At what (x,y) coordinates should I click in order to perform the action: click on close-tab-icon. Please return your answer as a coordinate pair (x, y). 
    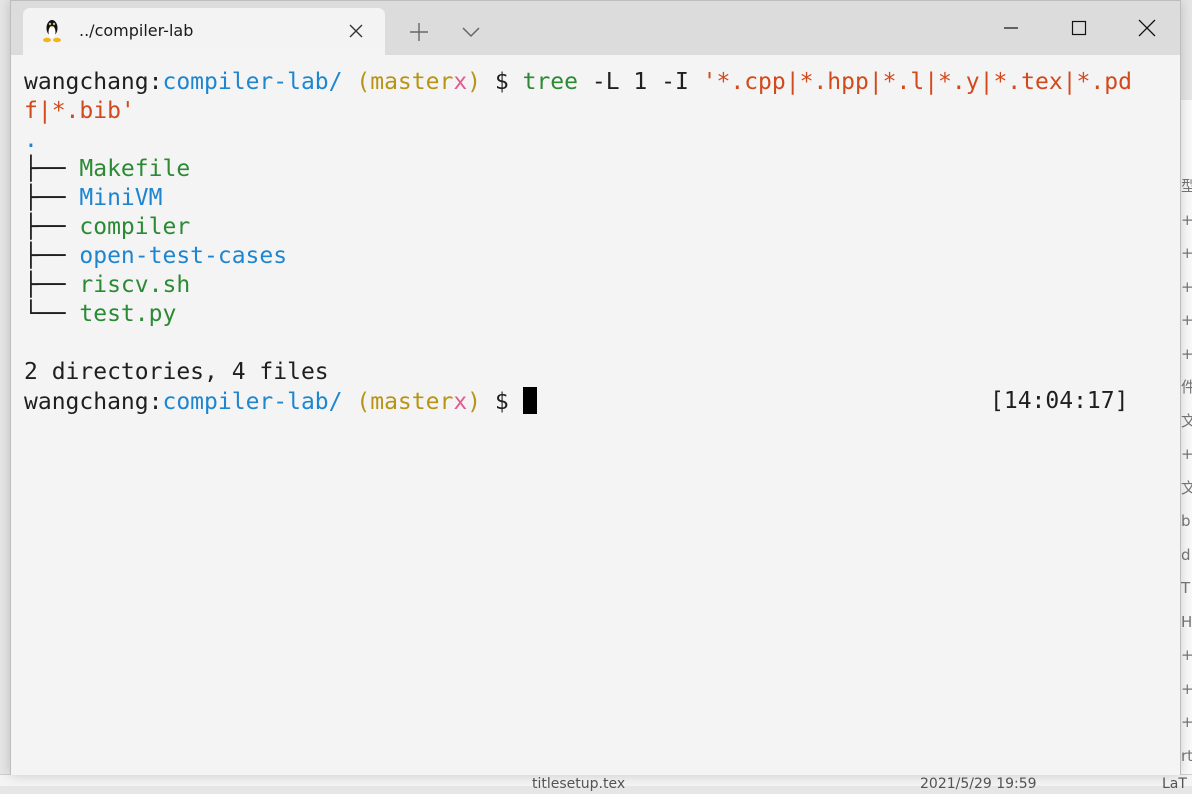
    Looking at the image, I should click on (356, 31).